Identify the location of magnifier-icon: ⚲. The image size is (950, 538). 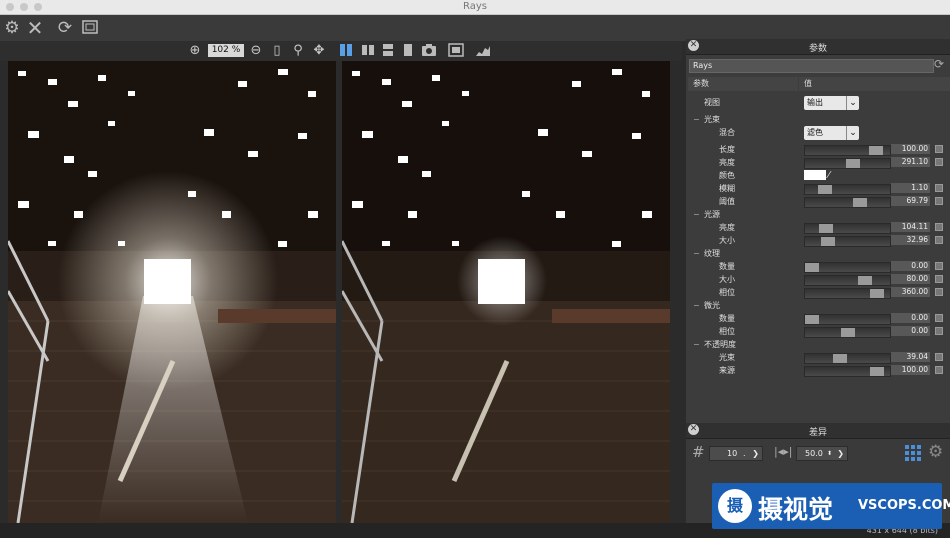
(298, 51).